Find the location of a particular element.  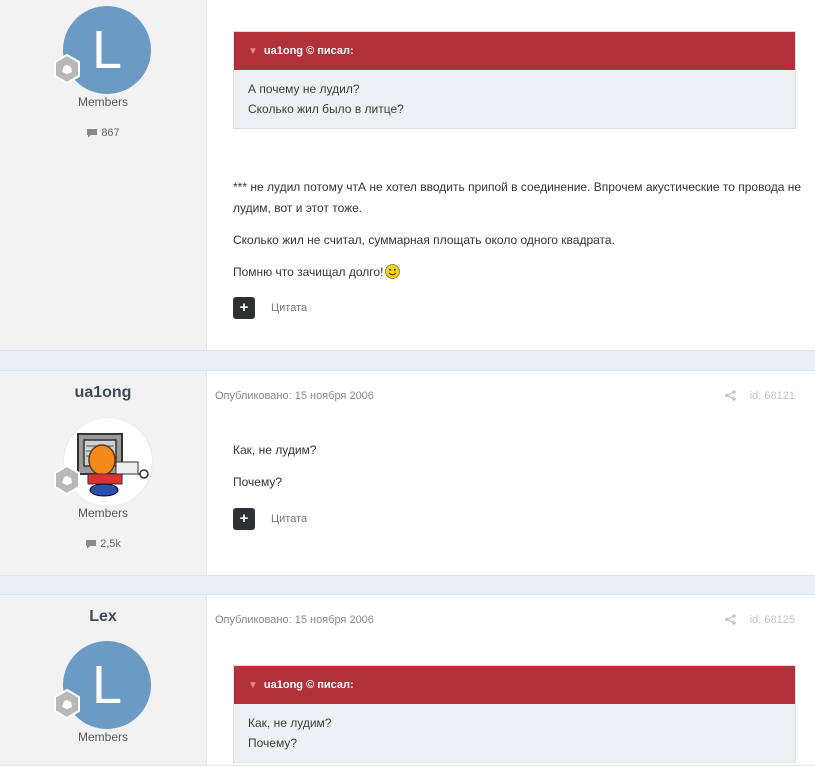

author-panel: Lex L Members is located at coordinates (103, 680).